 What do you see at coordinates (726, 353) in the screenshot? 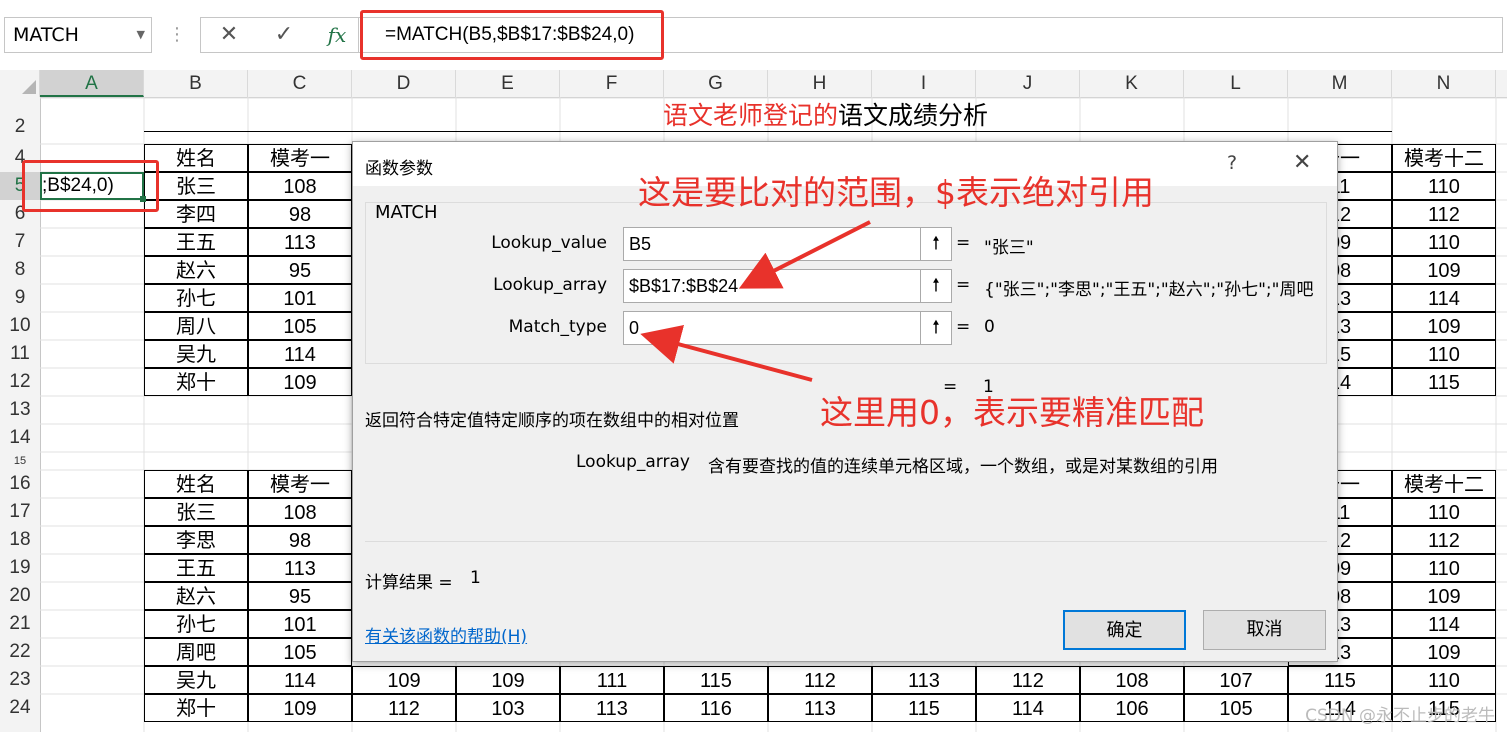
I see `match-arrow` at bounding box center [726, 353].